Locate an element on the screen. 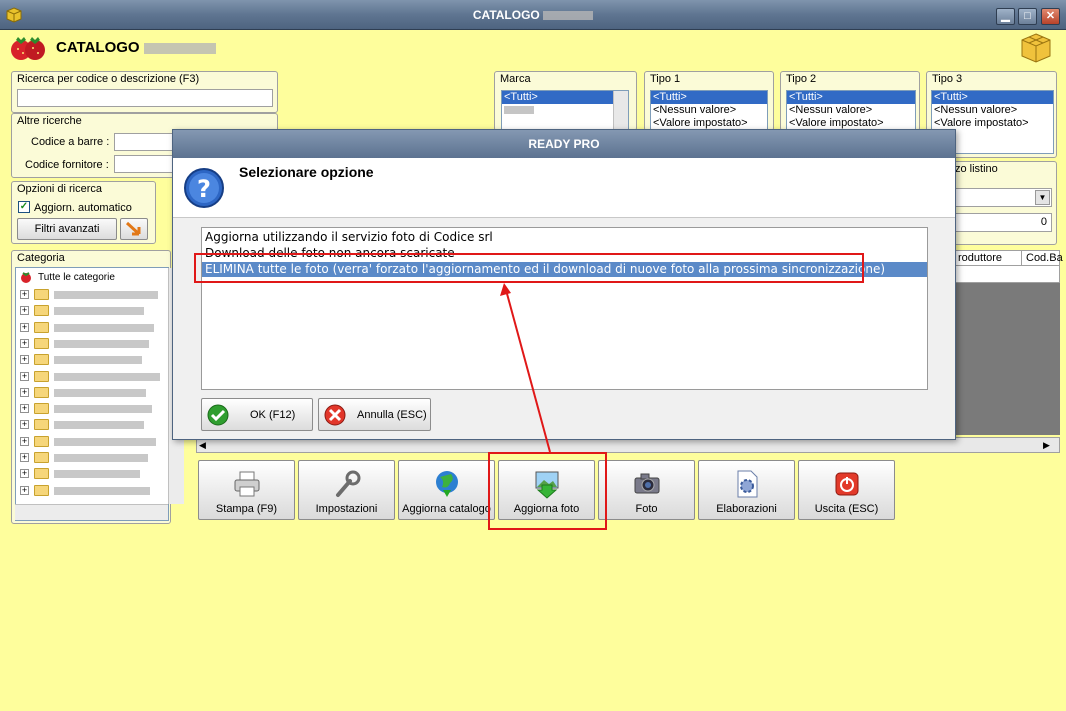 The height and width of the screenshot is (711, 1066). processing-button: Elaborazioni is located at coordinates (746, 490).